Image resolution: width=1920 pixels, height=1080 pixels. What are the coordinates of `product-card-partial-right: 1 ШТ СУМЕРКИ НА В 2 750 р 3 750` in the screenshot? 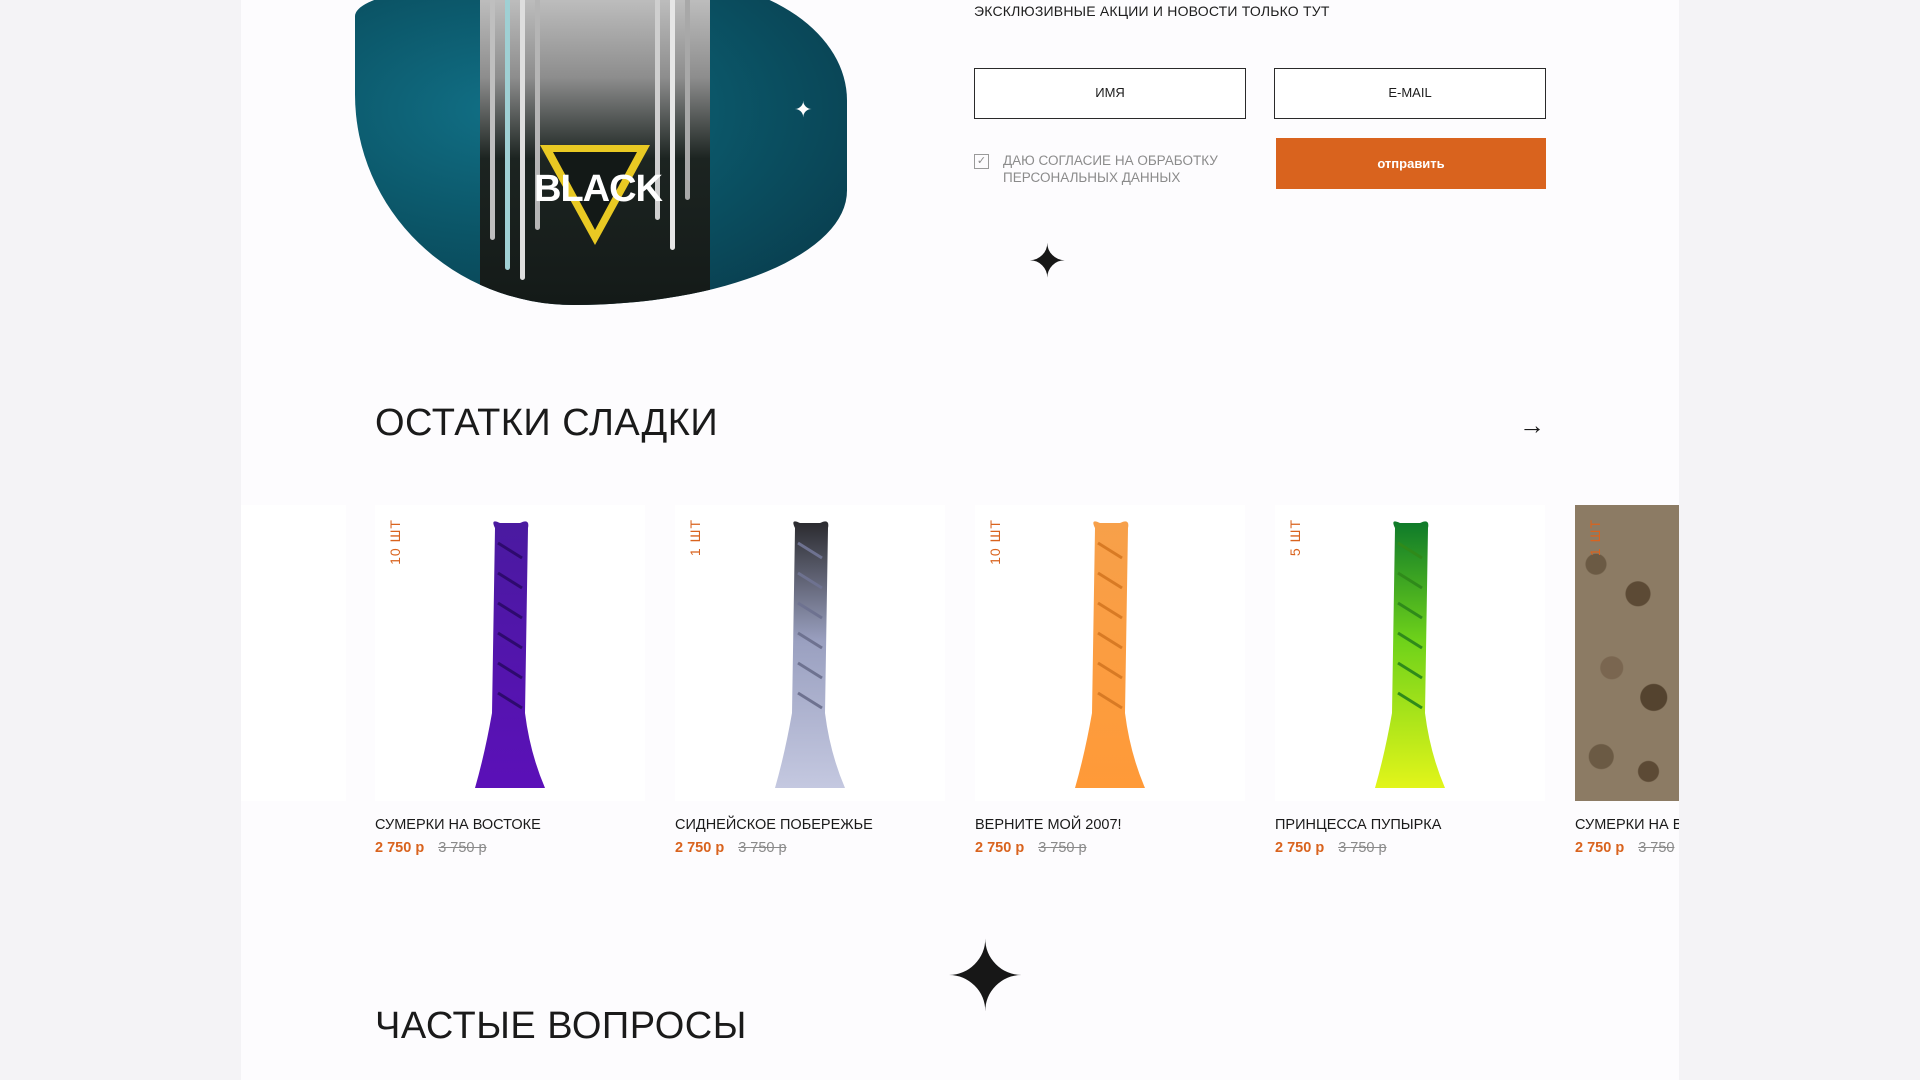 It's located at (1627, 685).